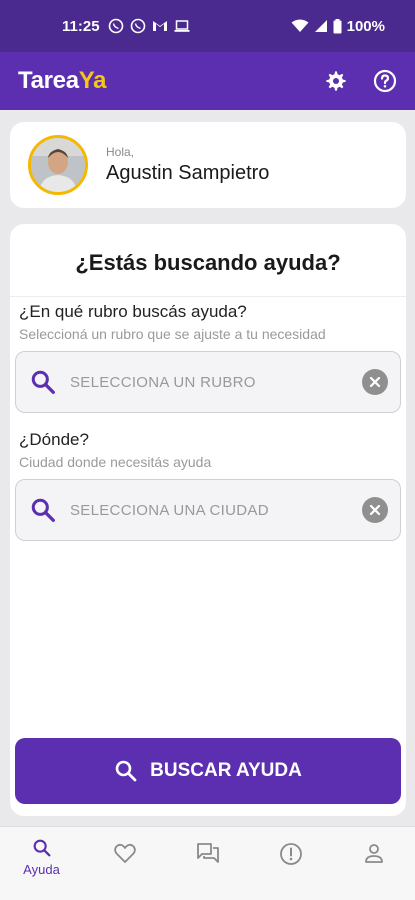  Describe the element at coordinates (92, 80) in the screenshot. I see `logo-accent-text: Ya` at that location.